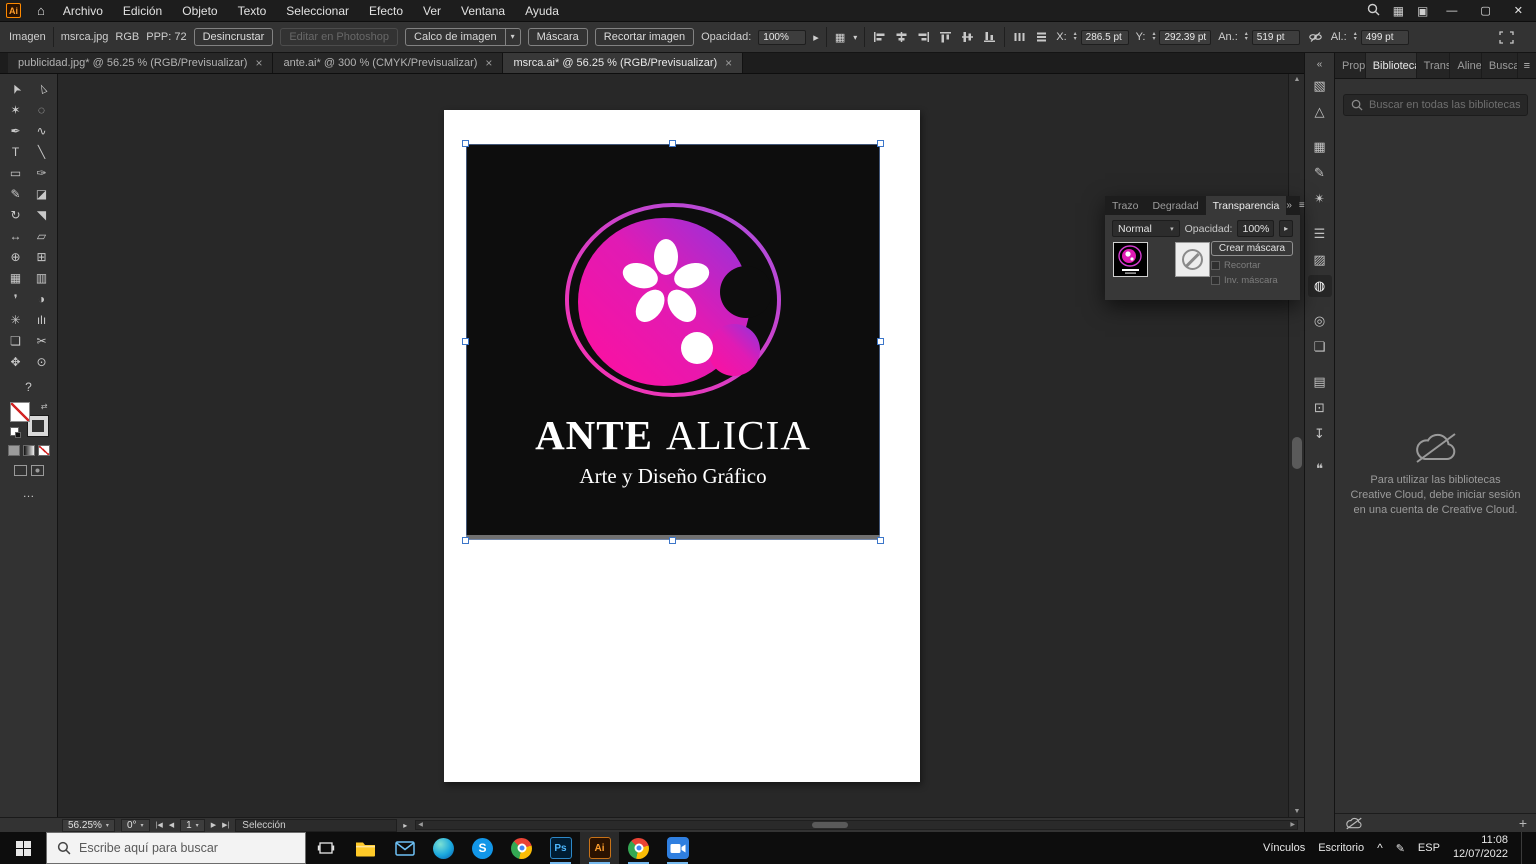 Image resolution: width=1536 pixels, height=864 pixels. I want to click on line-segment-tool: ╲, so click(42, 152).